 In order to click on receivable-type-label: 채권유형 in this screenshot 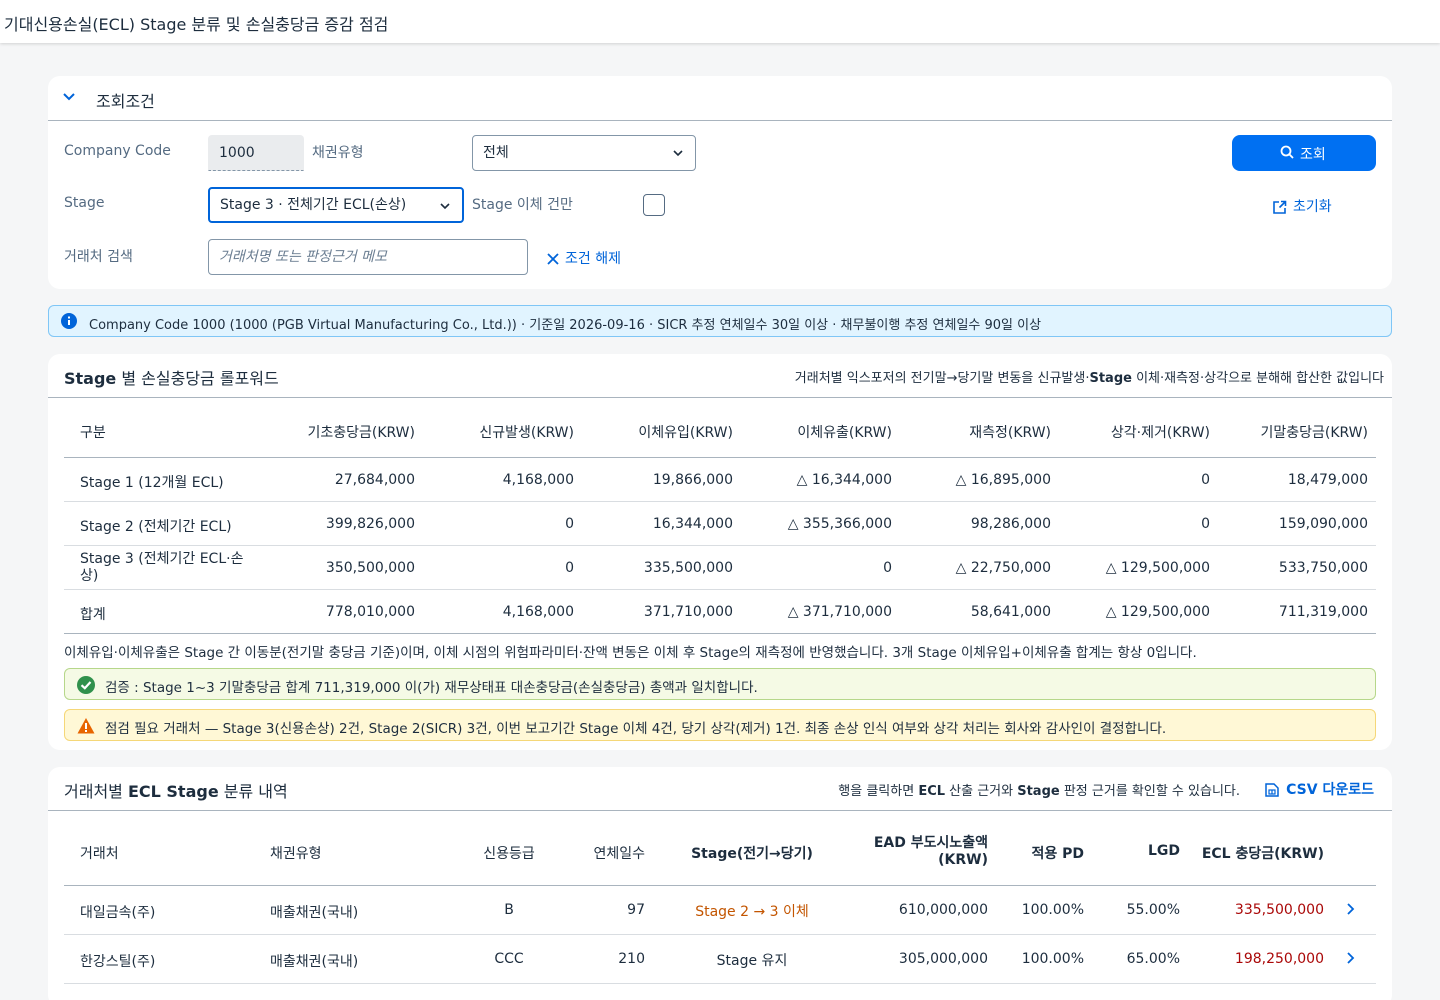, I will do `click(338, 153)`.